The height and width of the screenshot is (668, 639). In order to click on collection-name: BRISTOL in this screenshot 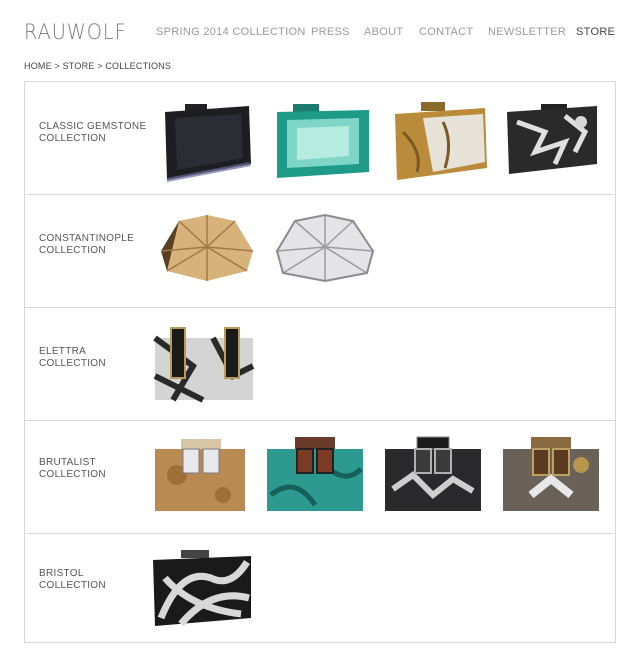, I will do `click(61, 573)`.